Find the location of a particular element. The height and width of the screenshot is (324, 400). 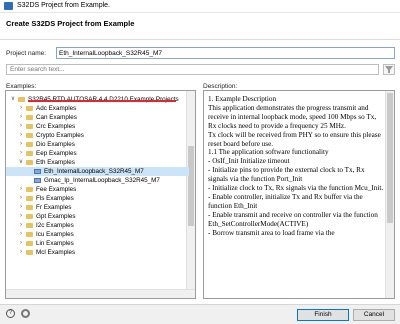

tree-item-folder: › Fr Examples is located at coordinates (97, 207).